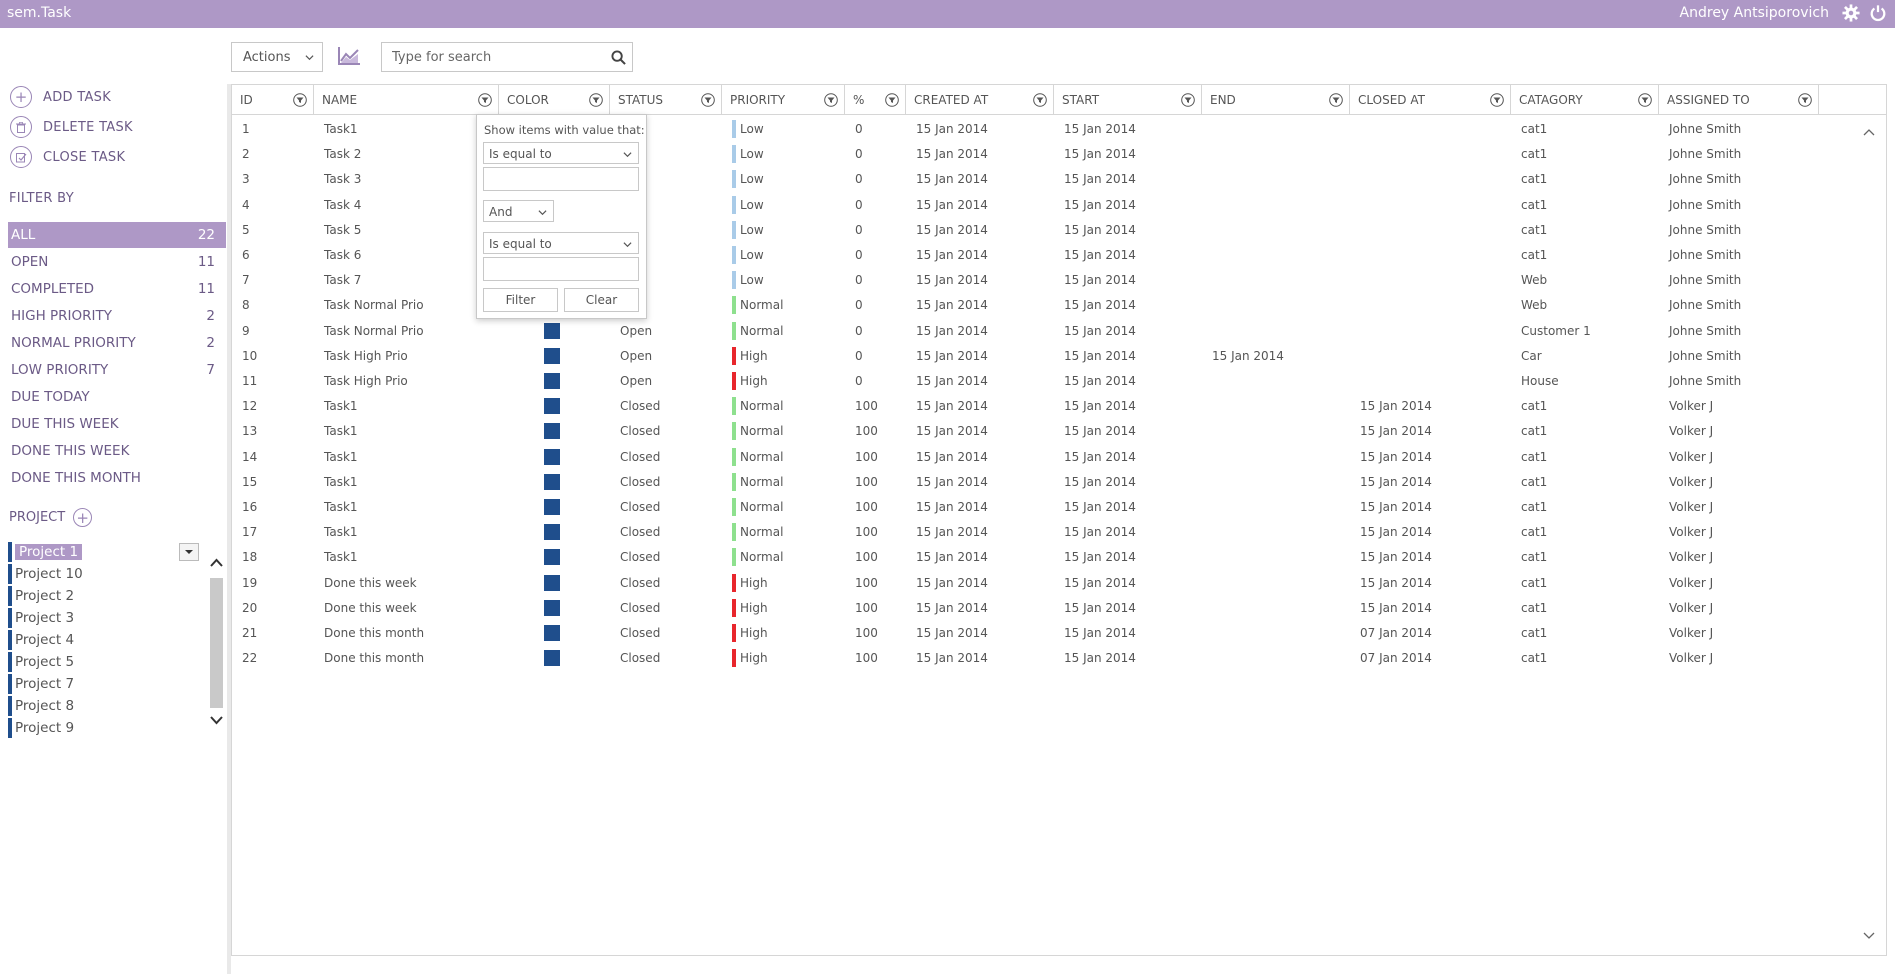  I want to click on search-input, so click(492, 57).